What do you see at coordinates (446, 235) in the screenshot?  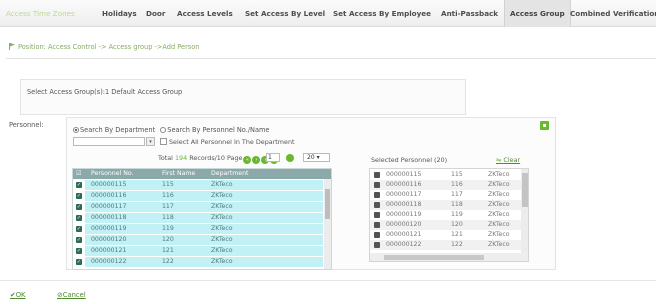 I see `list-item: 000000121 121 ZKTeco` at bounding box center [446, 235].